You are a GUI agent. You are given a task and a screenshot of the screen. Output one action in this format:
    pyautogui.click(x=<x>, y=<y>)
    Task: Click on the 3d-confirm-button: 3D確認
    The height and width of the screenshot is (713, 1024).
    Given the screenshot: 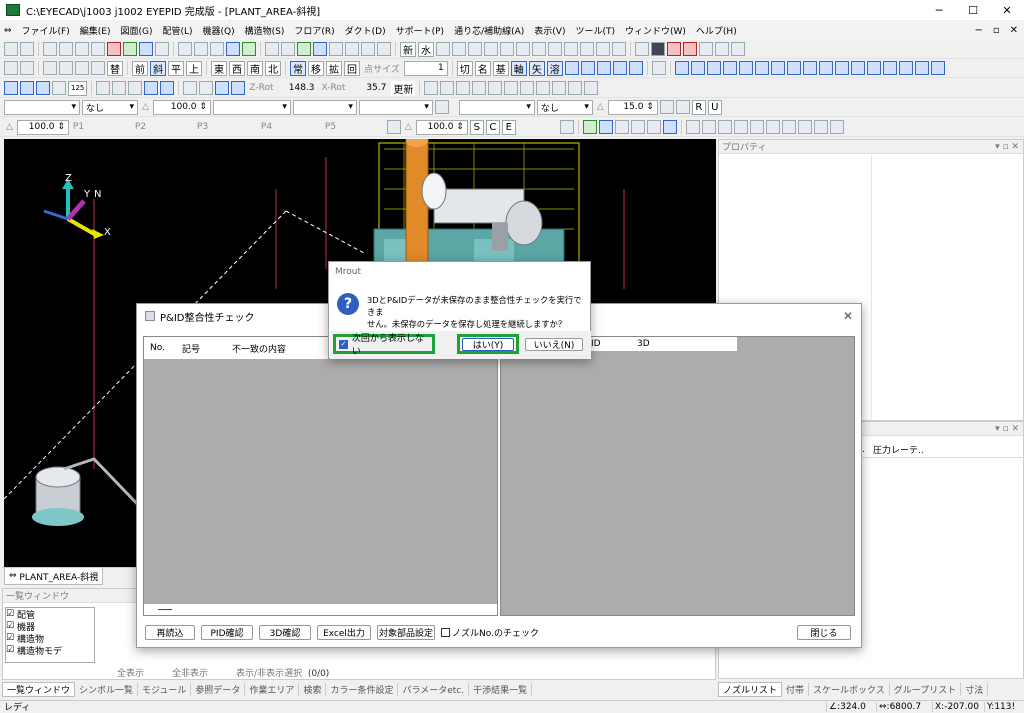 What is the action you would take?
    pyautogui.click(x=285, y=632)
    